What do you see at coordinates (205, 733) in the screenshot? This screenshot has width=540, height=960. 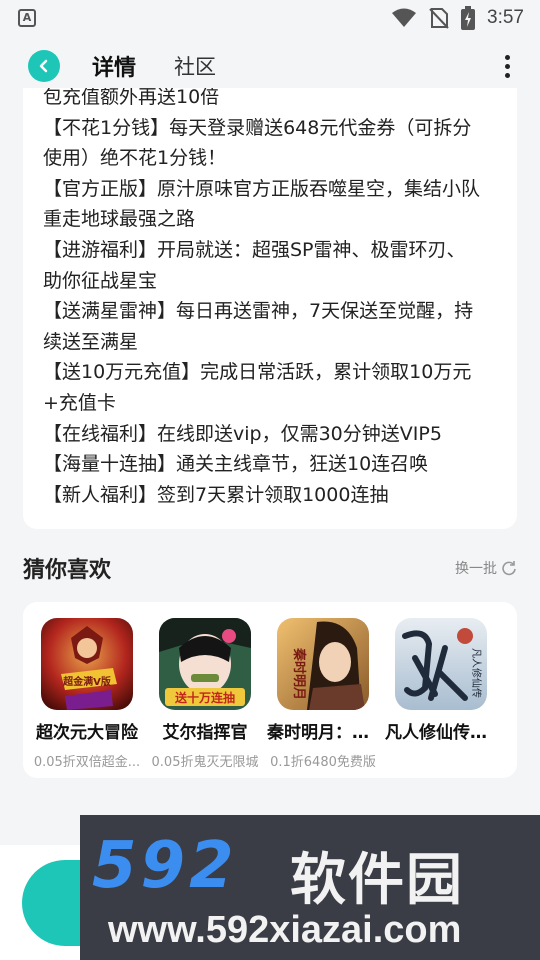 I see `game-name: 艾尔指挥官` at bounding box center [205, 733].